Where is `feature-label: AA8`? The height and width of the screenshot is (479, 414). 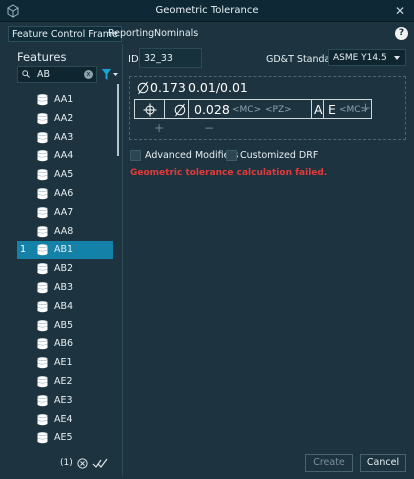
feature-label: AA8 is located at coordinates (64, 231).